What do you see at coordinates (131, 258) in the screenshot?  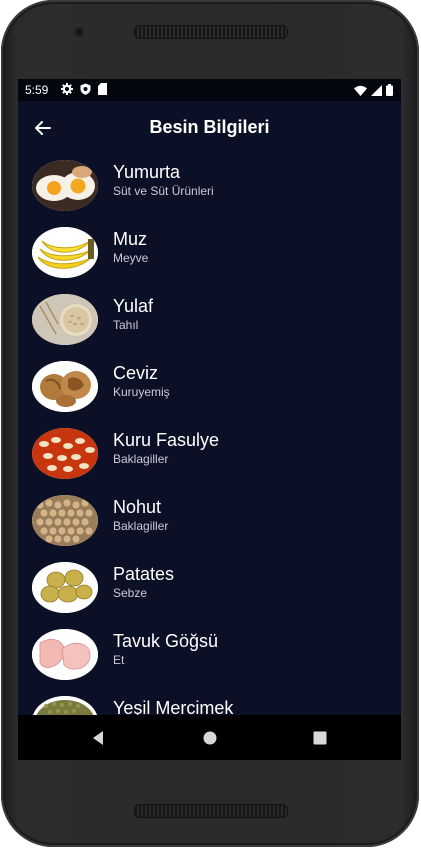 I see `food-category: Meyve` at bounding box center [131, 258].